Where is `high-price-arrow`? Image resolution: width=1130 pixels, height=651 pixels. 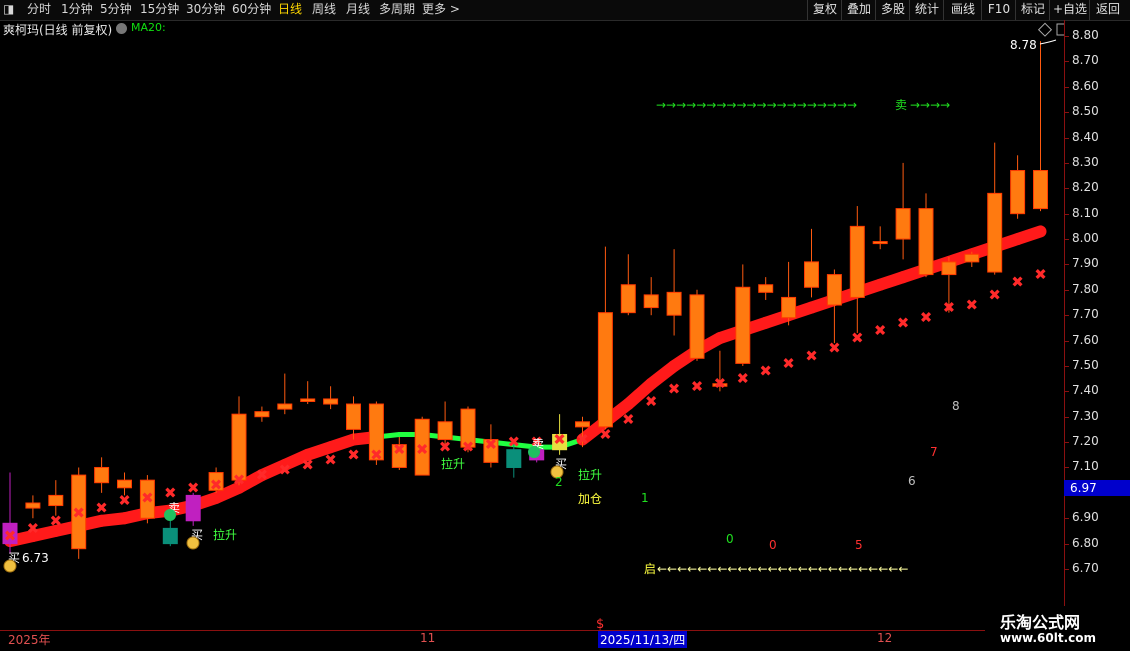
high-price-arrow is located at coordinates (1048, 42).